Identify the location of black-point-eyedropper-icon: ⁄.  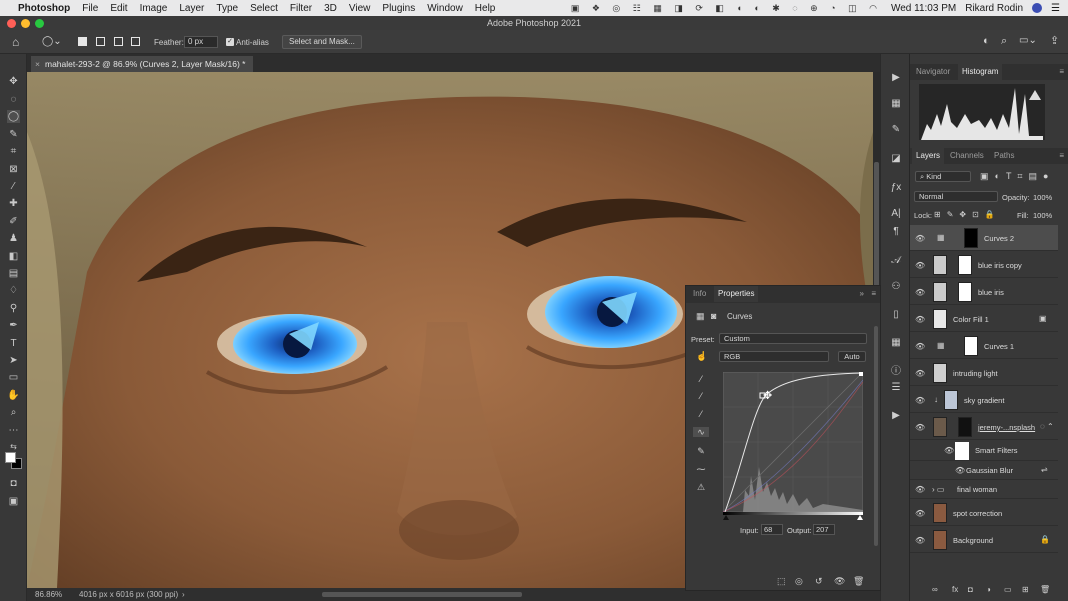
(701, 379).